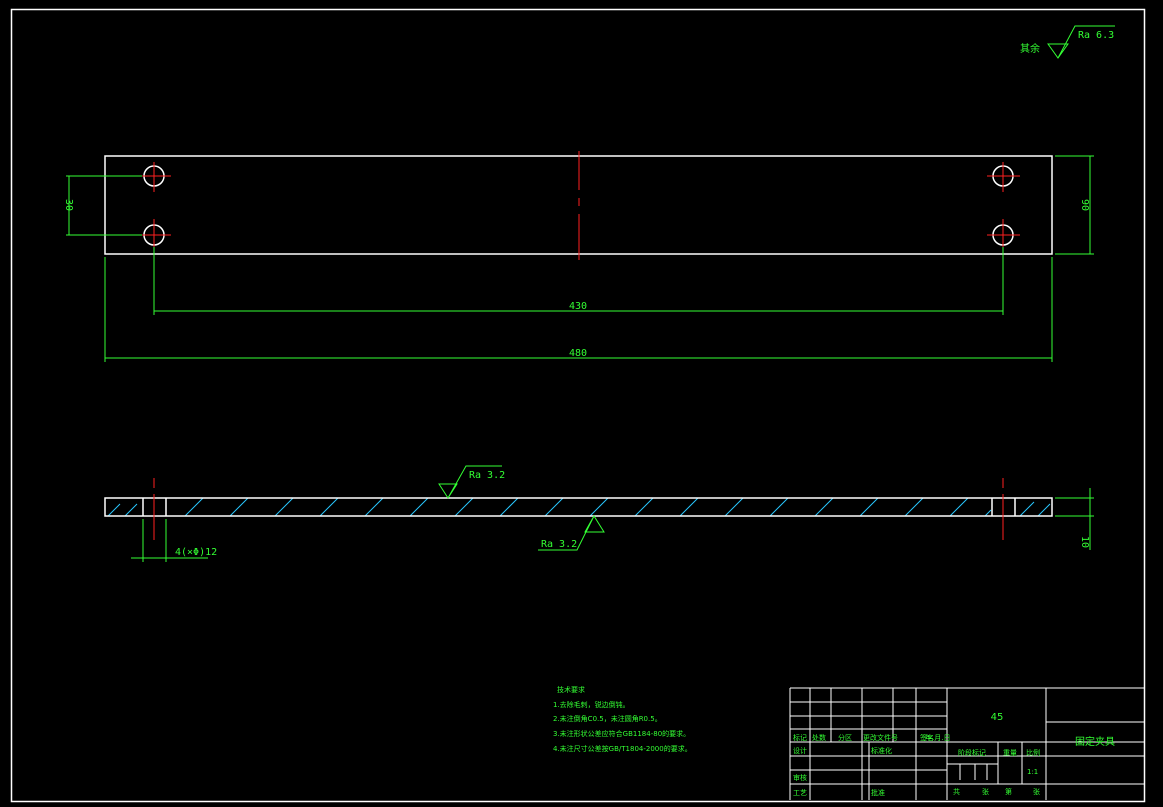 The width and height of the screenshot is (1163, 807). What do you see at coordinates (154, 177) in the screenshot?
I see `mounting-hole-top-left` at bounding box center [154, 177].